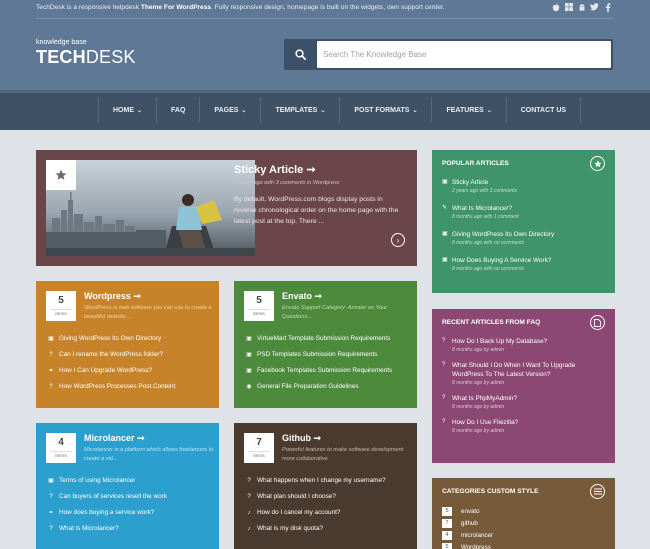  Describe the element at coordinates (176, 7) in the screenshot. I see `top-bar-text-bold: Theme For WordPress` at that location.